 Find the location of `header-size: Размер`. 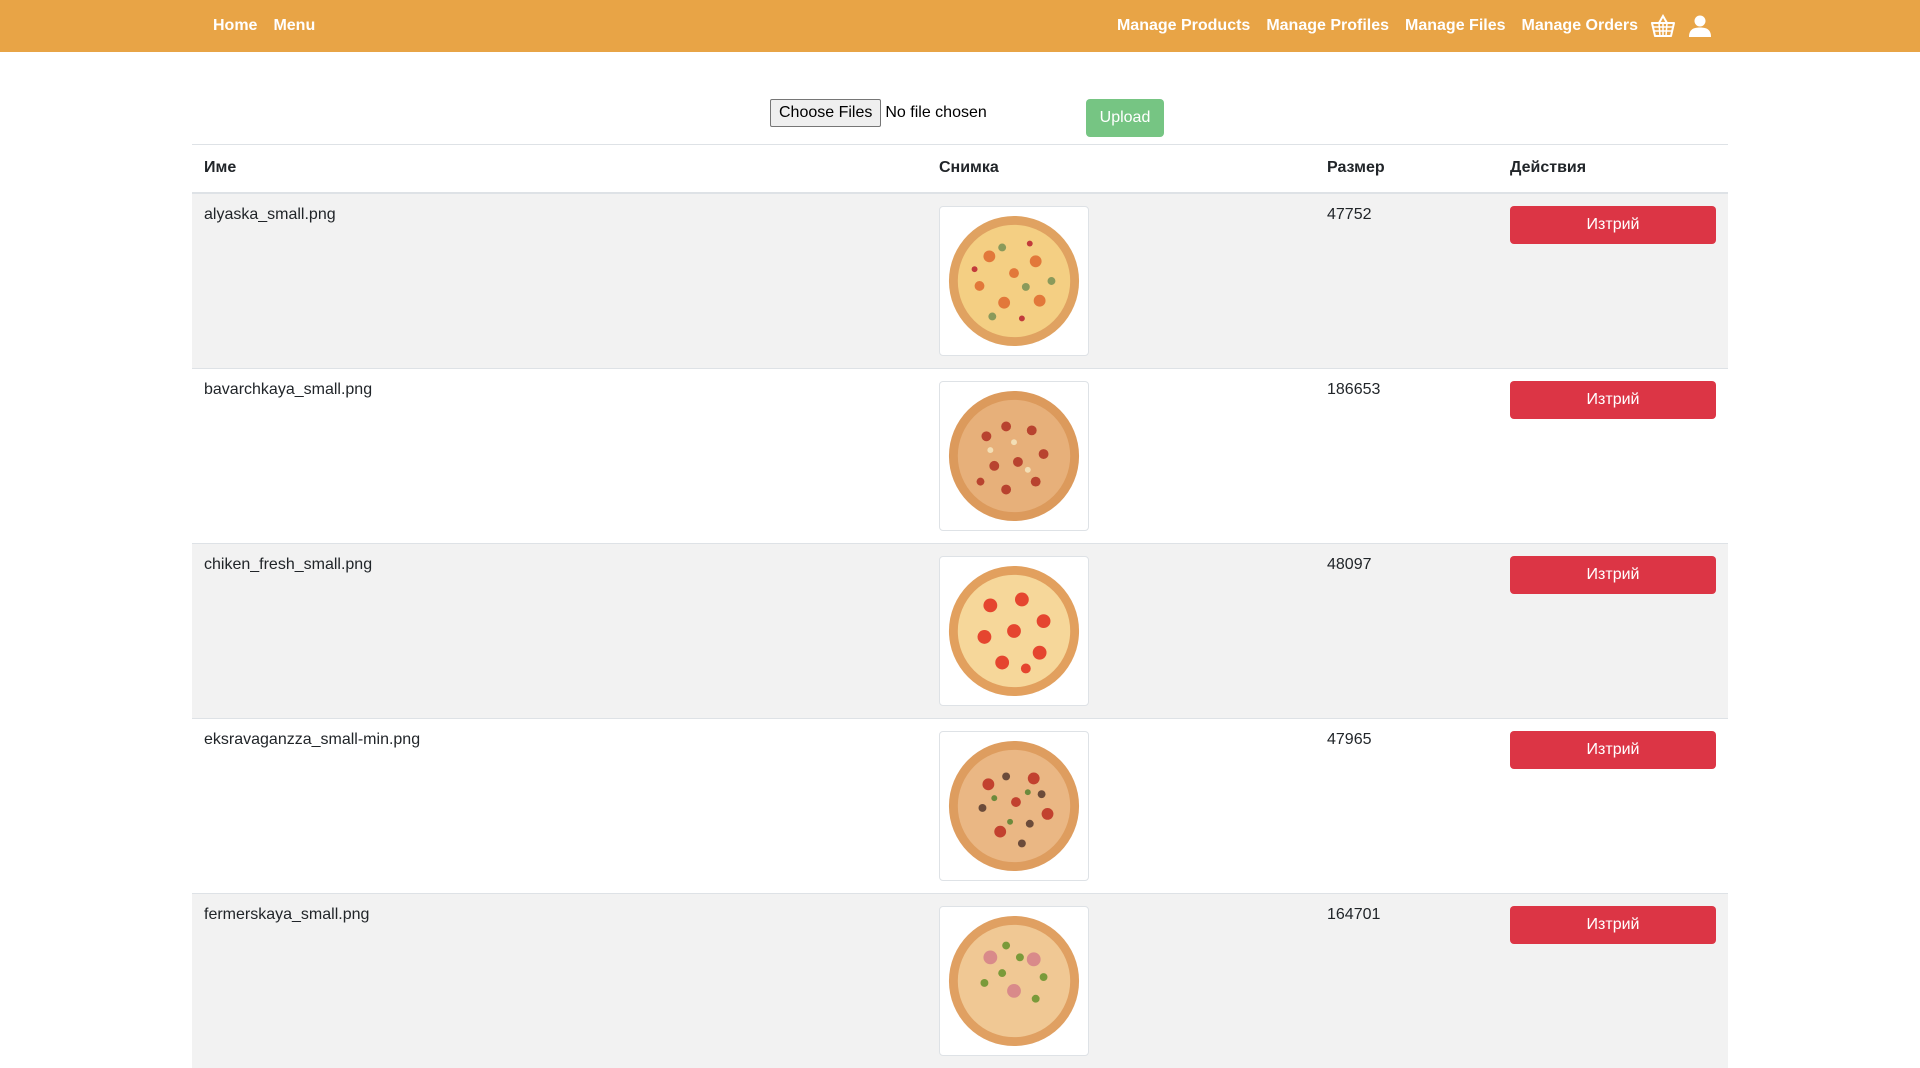

header-size: Размер is located at coordinates (1406, 169).